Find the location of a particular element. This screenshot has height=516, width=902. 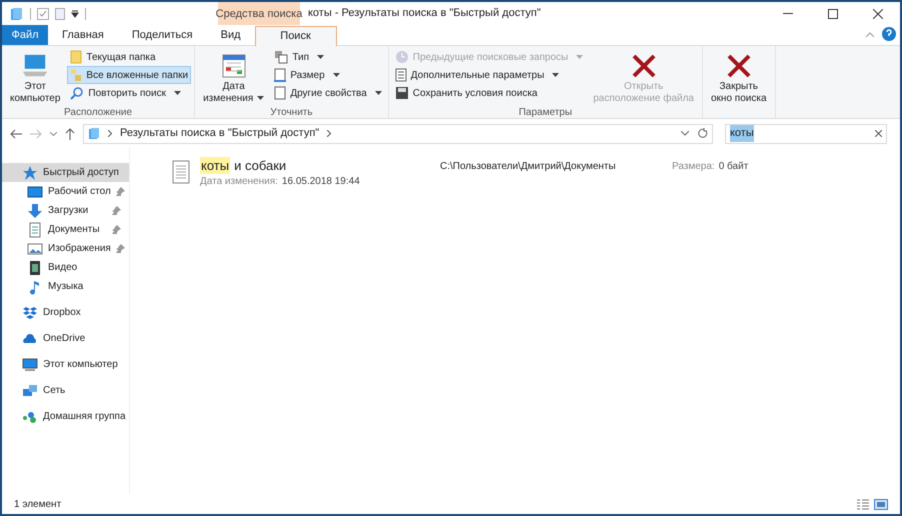

date-label: Дата изменения: is located at coordinates (239, 182).